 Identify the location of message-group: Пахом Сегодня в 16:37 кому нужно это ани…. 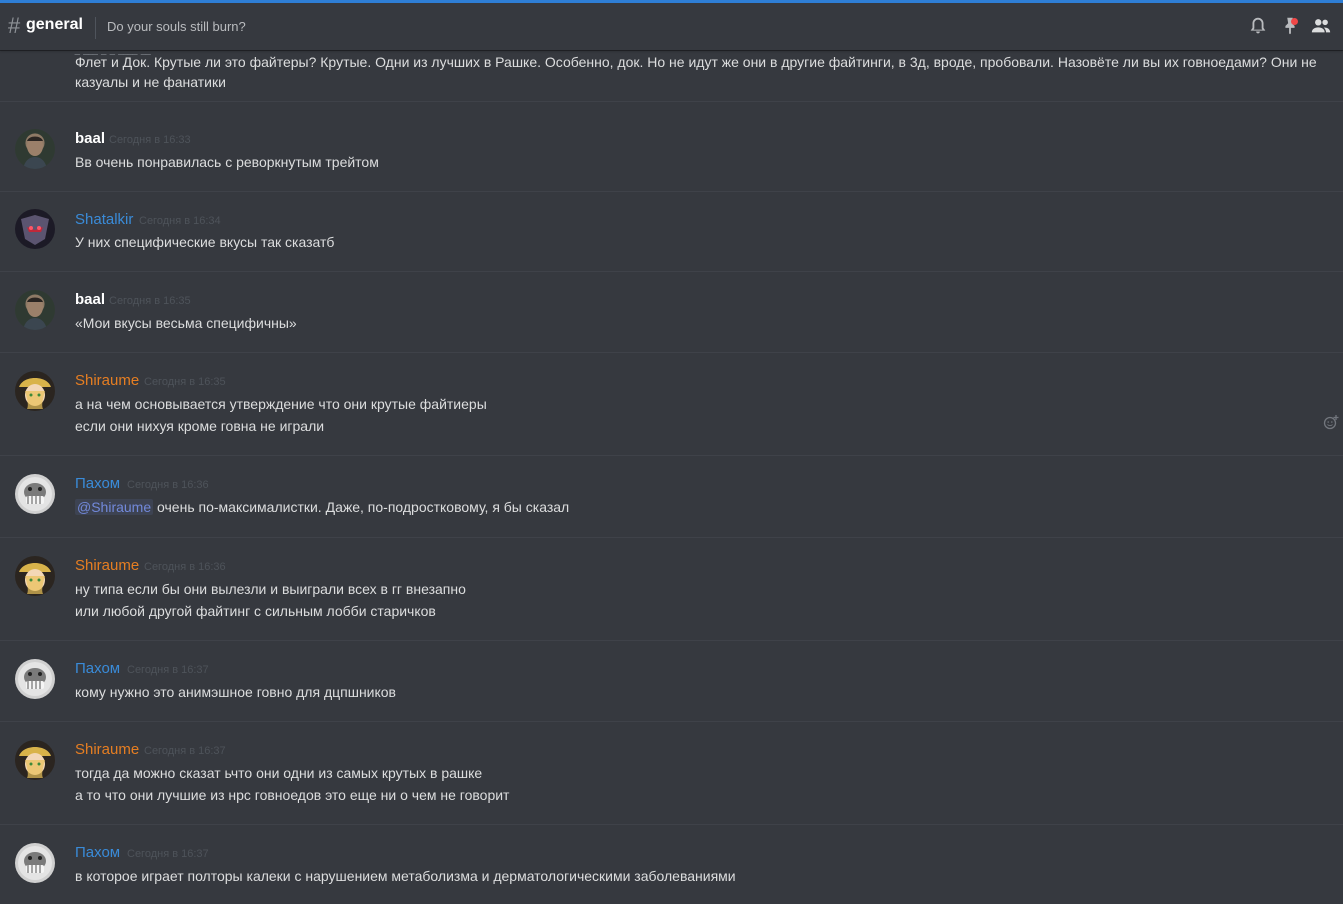
(671, 681).